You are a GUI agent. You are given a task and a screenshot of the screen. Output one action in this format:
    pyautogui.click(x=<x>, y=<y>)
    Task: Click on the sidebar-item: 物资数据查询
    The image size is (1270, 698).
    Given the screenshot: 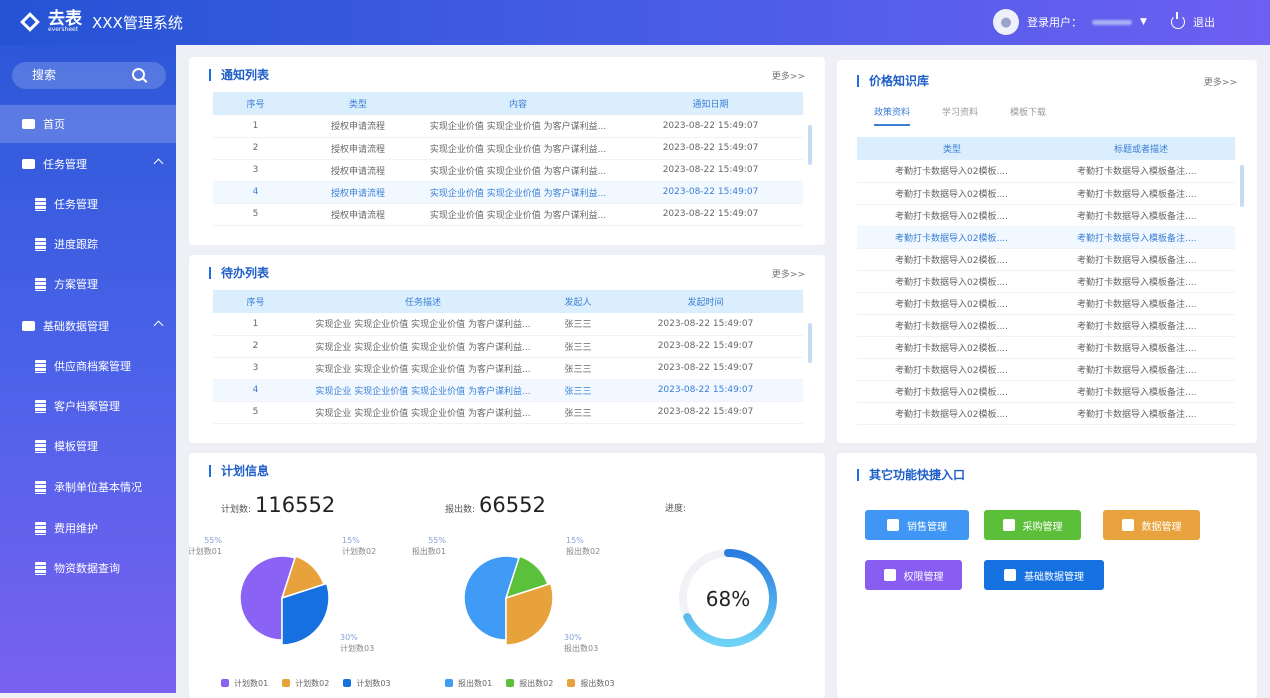 What is the action you would take?
    pyautogui.click(x=88, y=568)
    